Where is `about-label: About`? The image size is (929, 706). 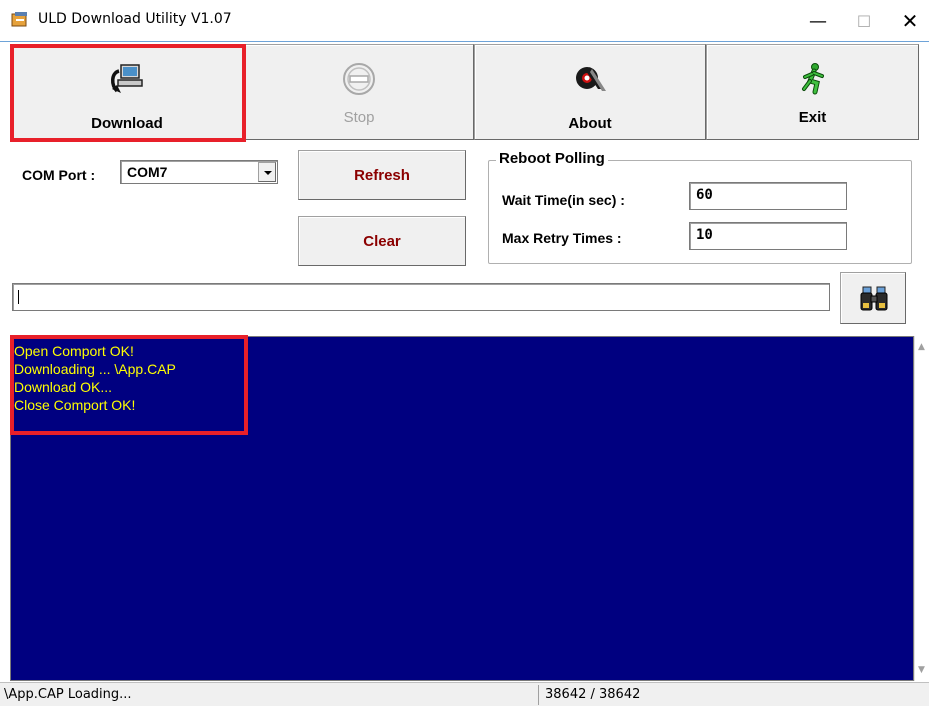 about-label: About is located at coordinates (590, 123).